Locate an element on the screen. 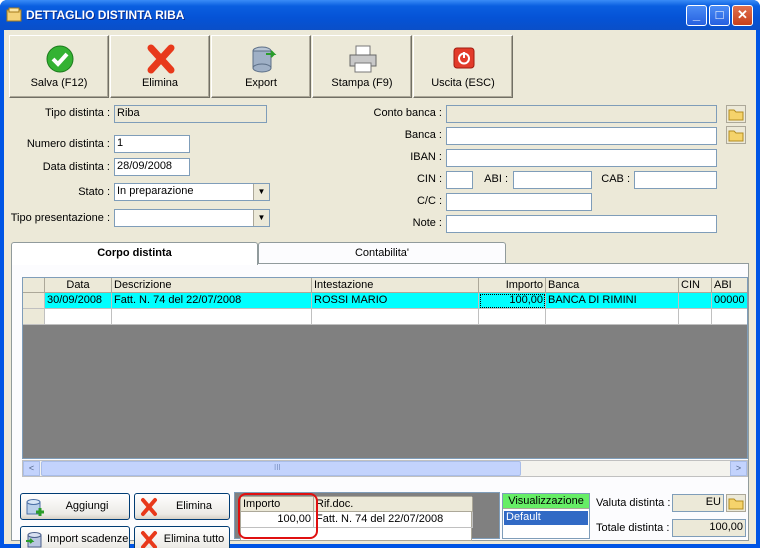  elimina-tutto-button: Elimina tutto is located at coordinates (182, 537).